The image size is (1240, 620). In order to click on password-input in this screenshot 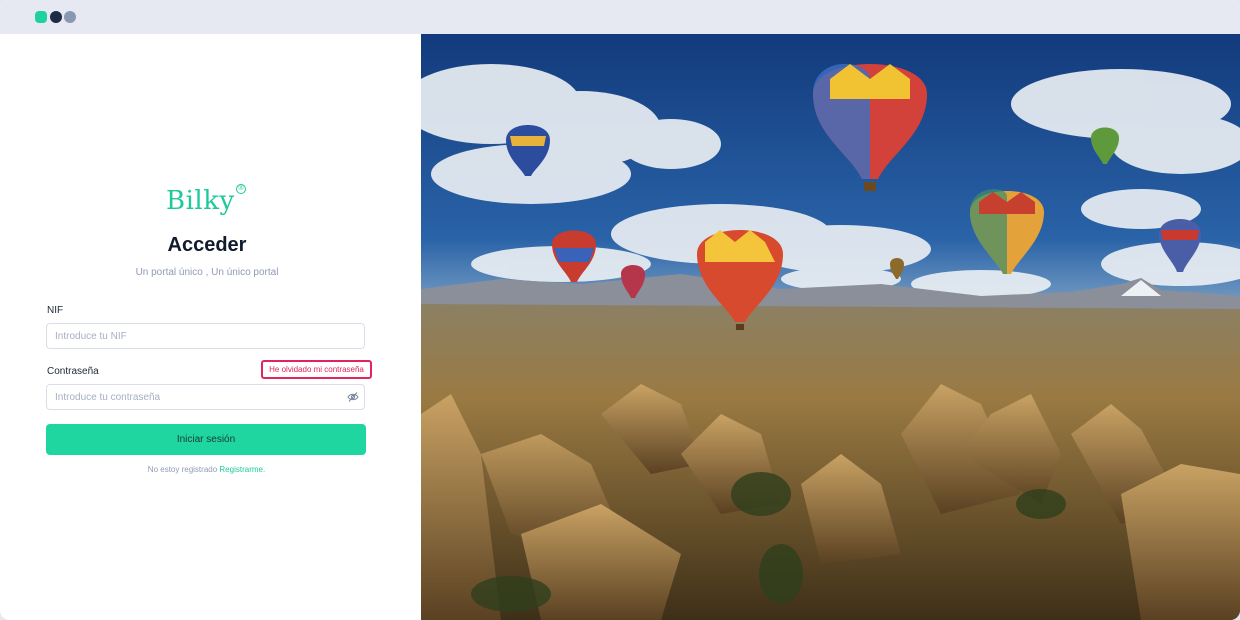, I will do `click(205, 397)`.